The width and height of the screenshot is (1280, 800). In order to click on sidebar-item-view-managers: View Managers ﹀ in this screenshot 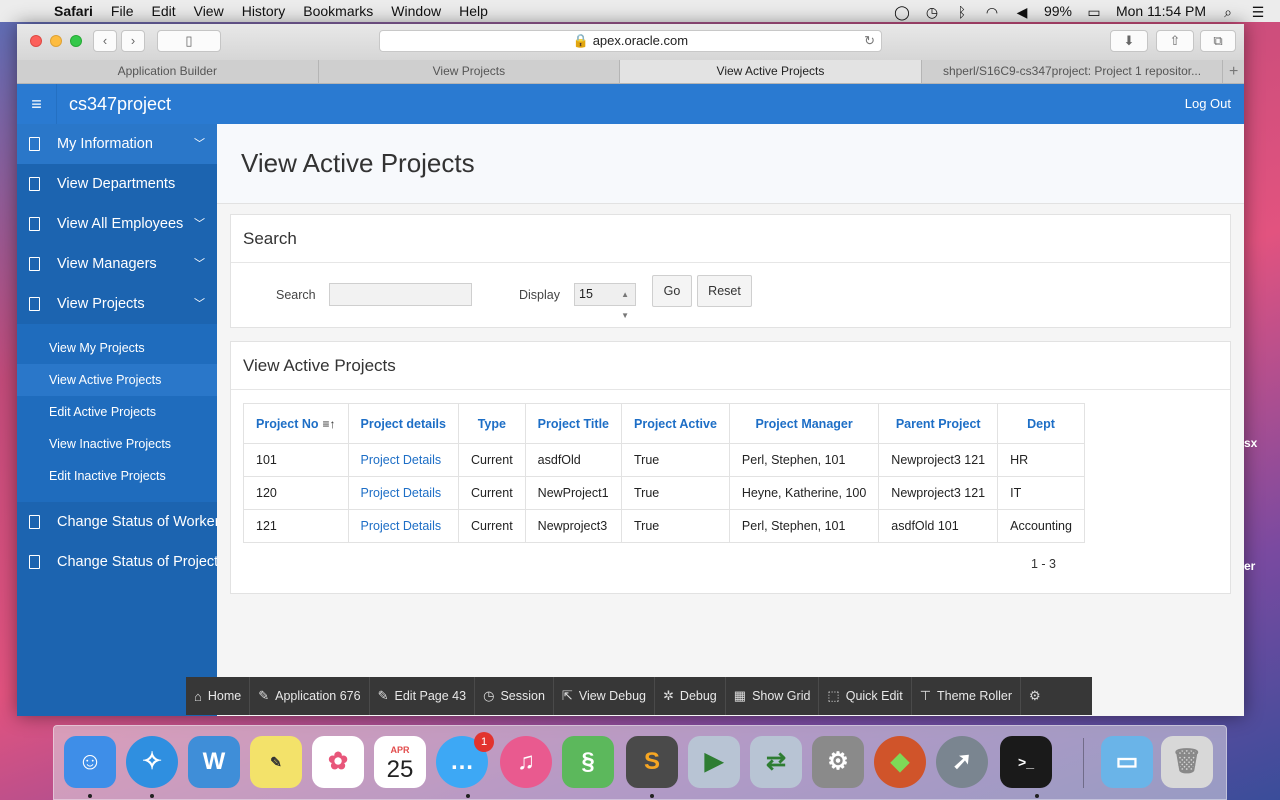, I will do `click(117, 264)`.